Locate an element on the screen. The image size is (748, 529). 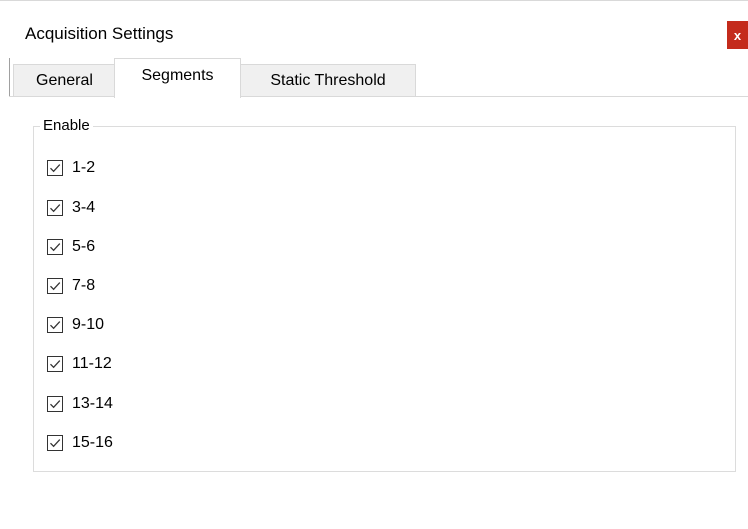
checkbox-label: 5-6 is located at coordinates (84, 246).